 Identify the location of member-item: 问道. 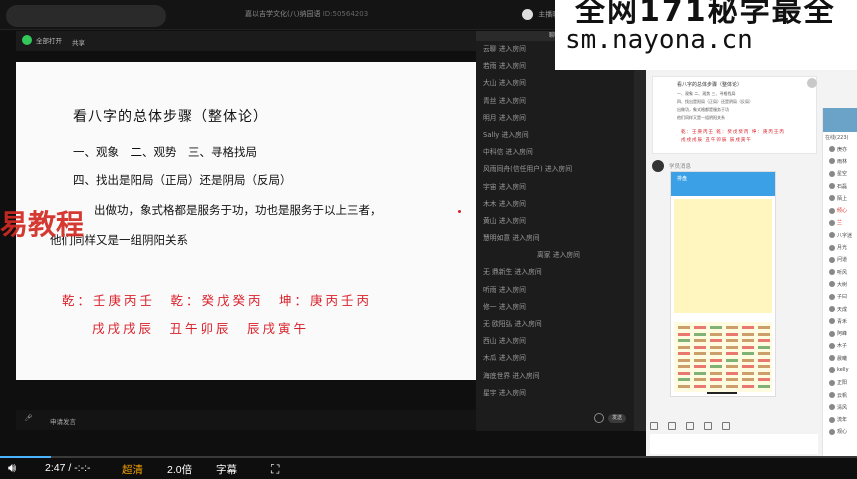
(840, 260).